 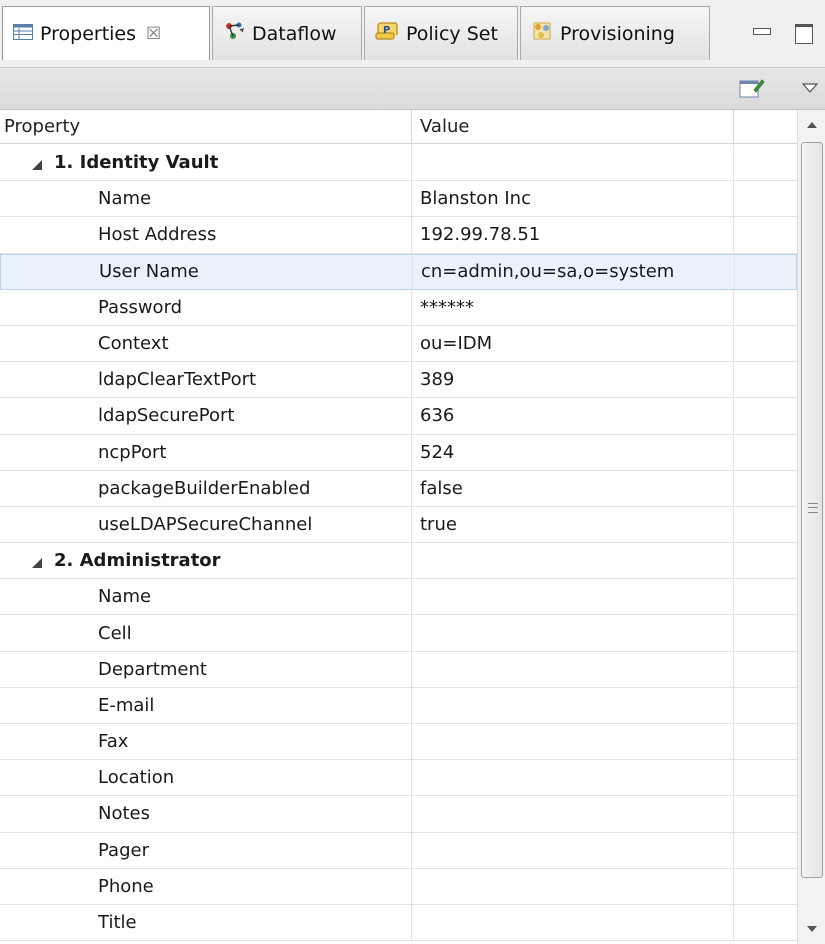 What do you see at coordinates (206, 922) in the screenshot?
I see `property-cell: Title` at bounding box center [206, 922].